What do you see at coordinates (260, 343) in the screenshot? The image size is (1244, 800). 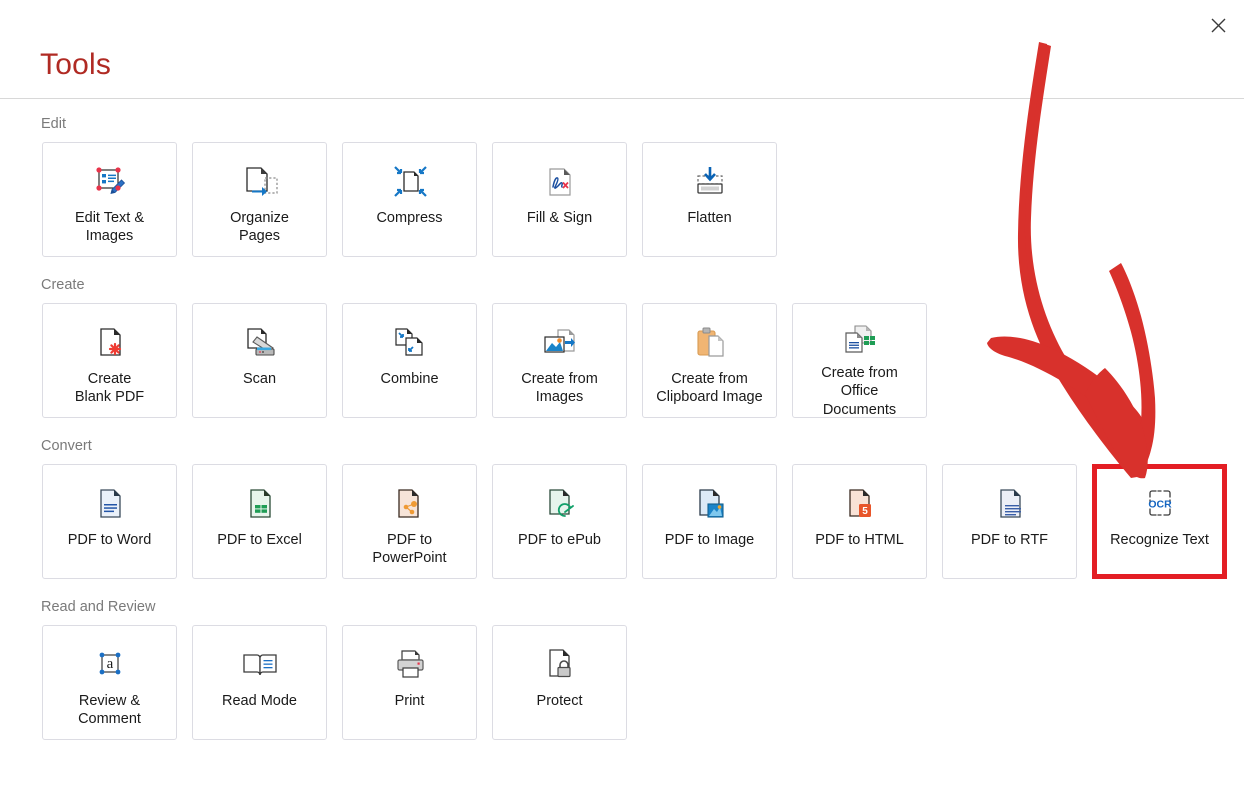 I see `scan-icon` at bounding box center [260, 343].